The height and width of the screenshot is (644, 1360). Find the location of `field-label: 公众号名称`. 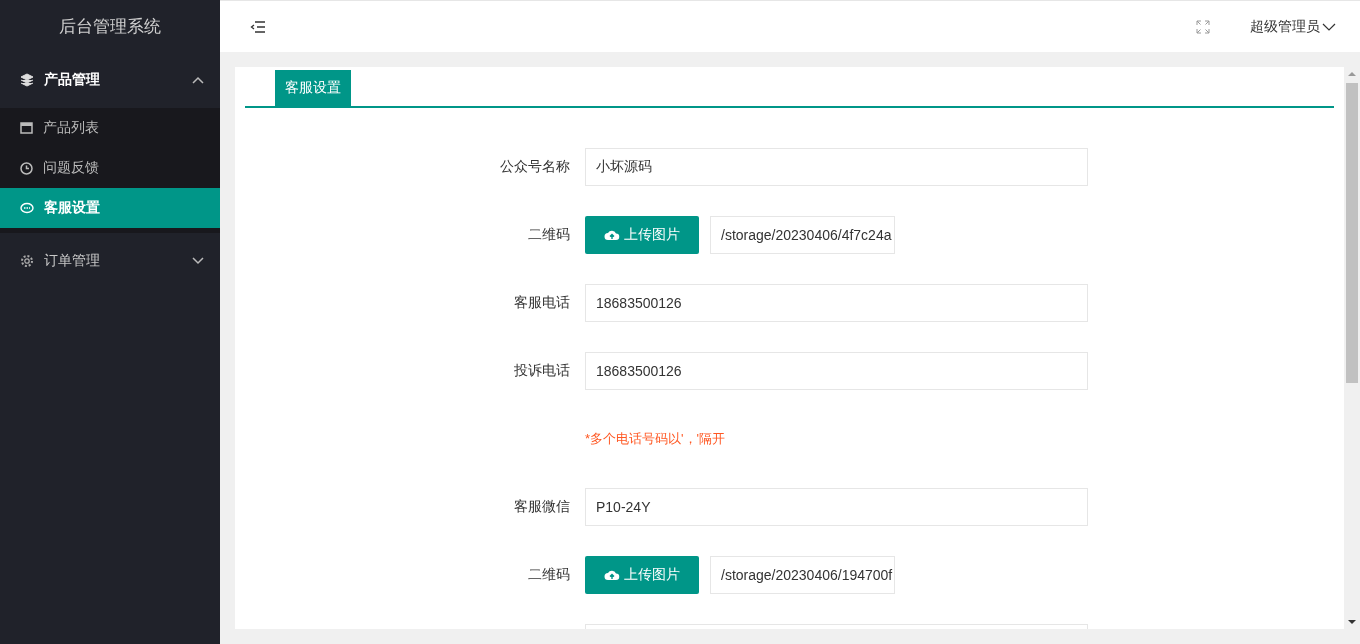

field-label: 公众号名称 is located at coordinates (534, 167).